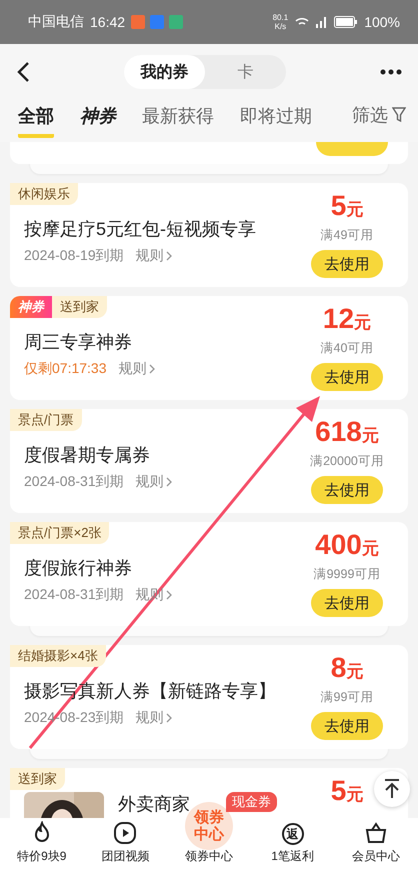 This screenshot has height=869, width=418. I want to click on usage-condition: 满49可用, so click(347, 235).